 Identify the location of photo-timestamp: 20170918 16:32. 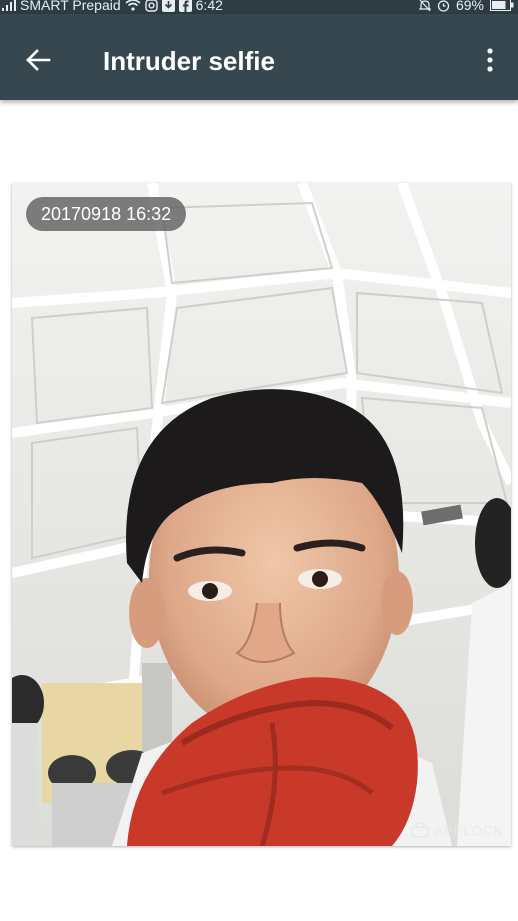
(106, 214).